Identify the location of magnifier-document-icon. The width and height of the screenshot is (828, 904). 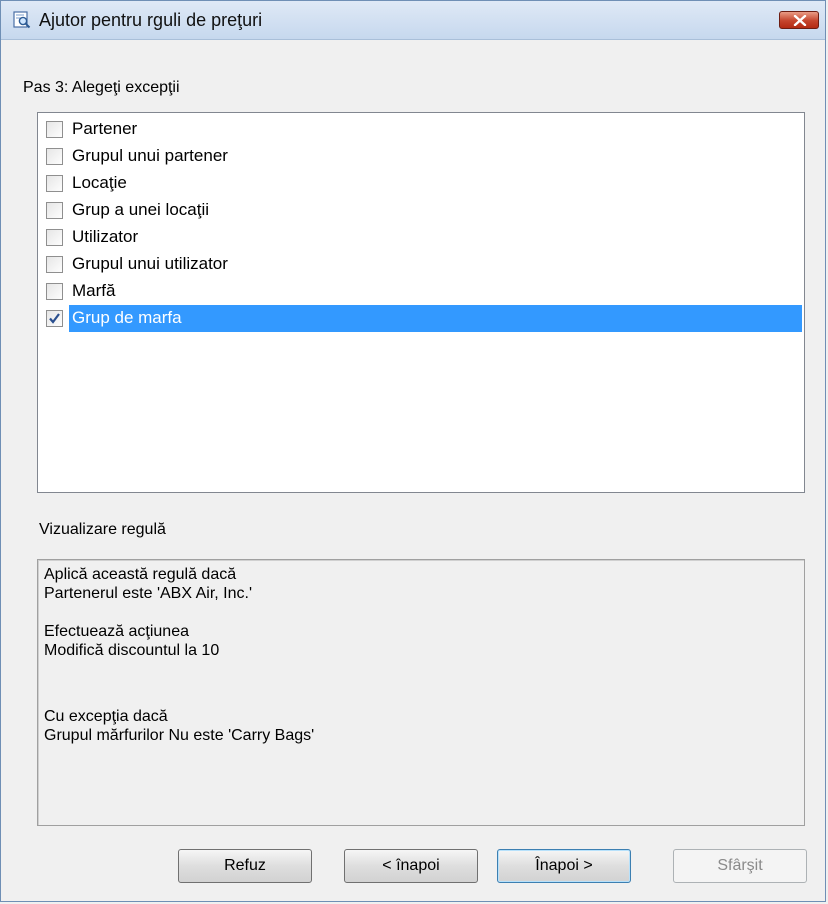
(22, 20).